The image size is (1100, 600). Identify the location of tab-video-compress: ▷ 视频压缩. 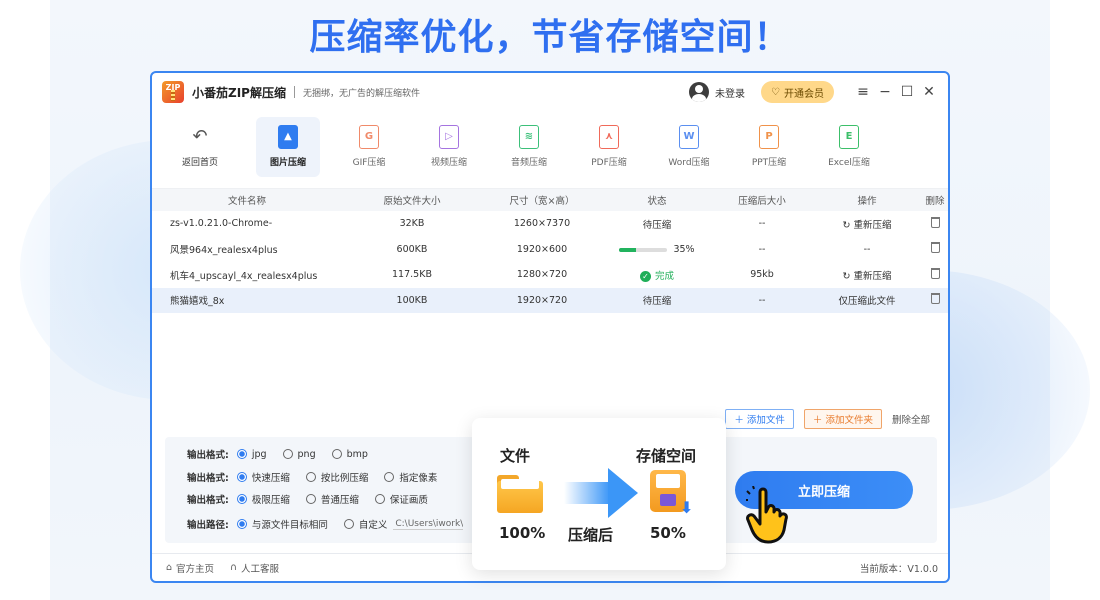
(449, 147).